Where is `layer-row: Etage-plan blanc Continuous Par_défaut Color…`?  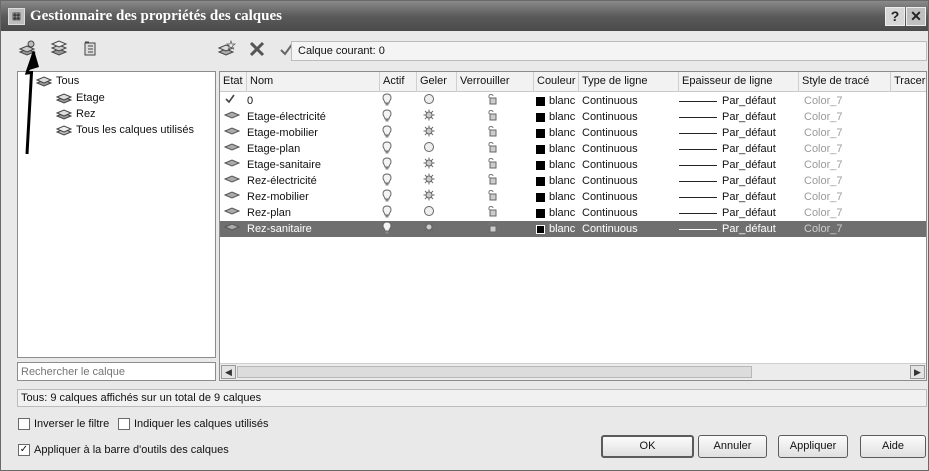 layer-row: Etage-plan blanc Continuous Par_défaut Color… is located at coordinates (573, 149).